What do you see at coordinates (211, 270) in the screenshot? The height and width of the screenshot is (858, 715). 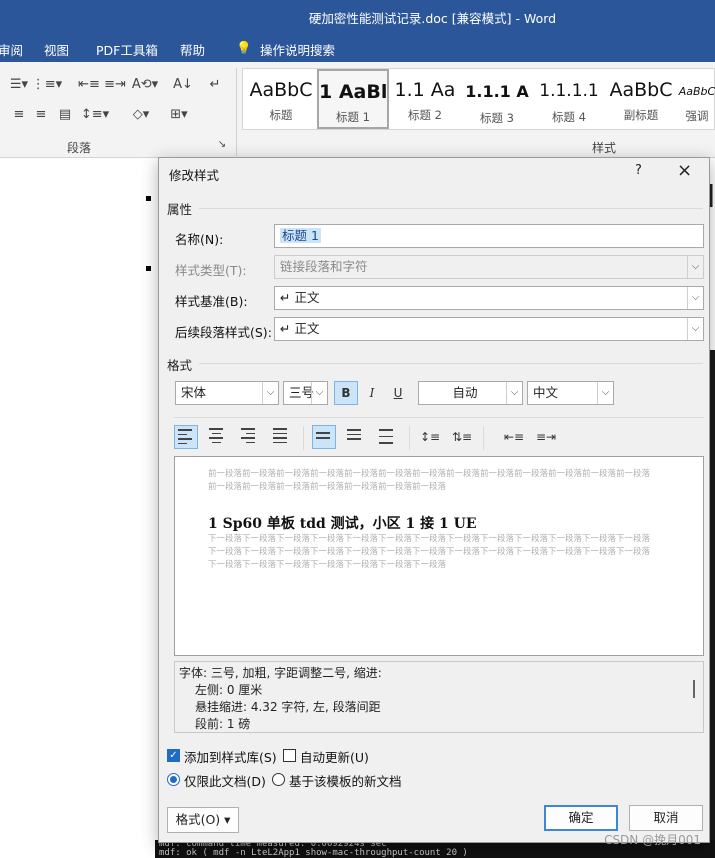 I see `style-type-label: 样式类型(T):` at bounding box center [211, 270].